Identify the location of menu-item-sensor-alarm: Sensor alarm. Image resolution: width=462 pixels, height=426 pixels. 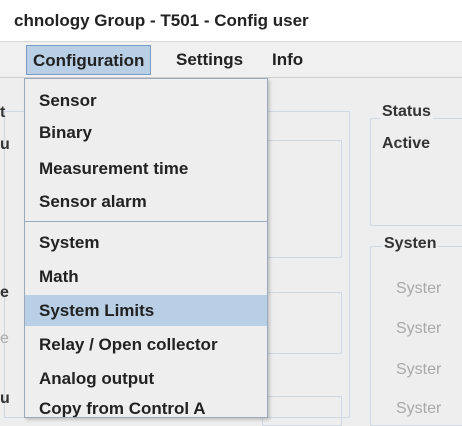
(146, 201).